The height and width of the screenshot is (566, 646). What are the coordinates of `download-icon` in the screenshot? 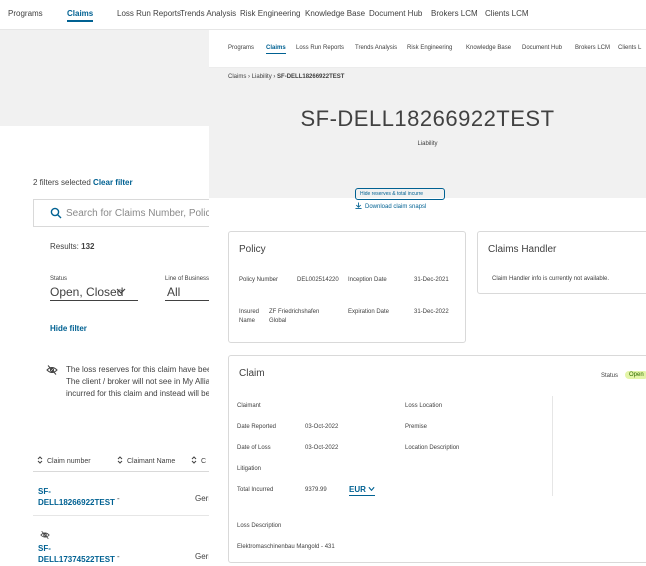 It's located at (358, 205).